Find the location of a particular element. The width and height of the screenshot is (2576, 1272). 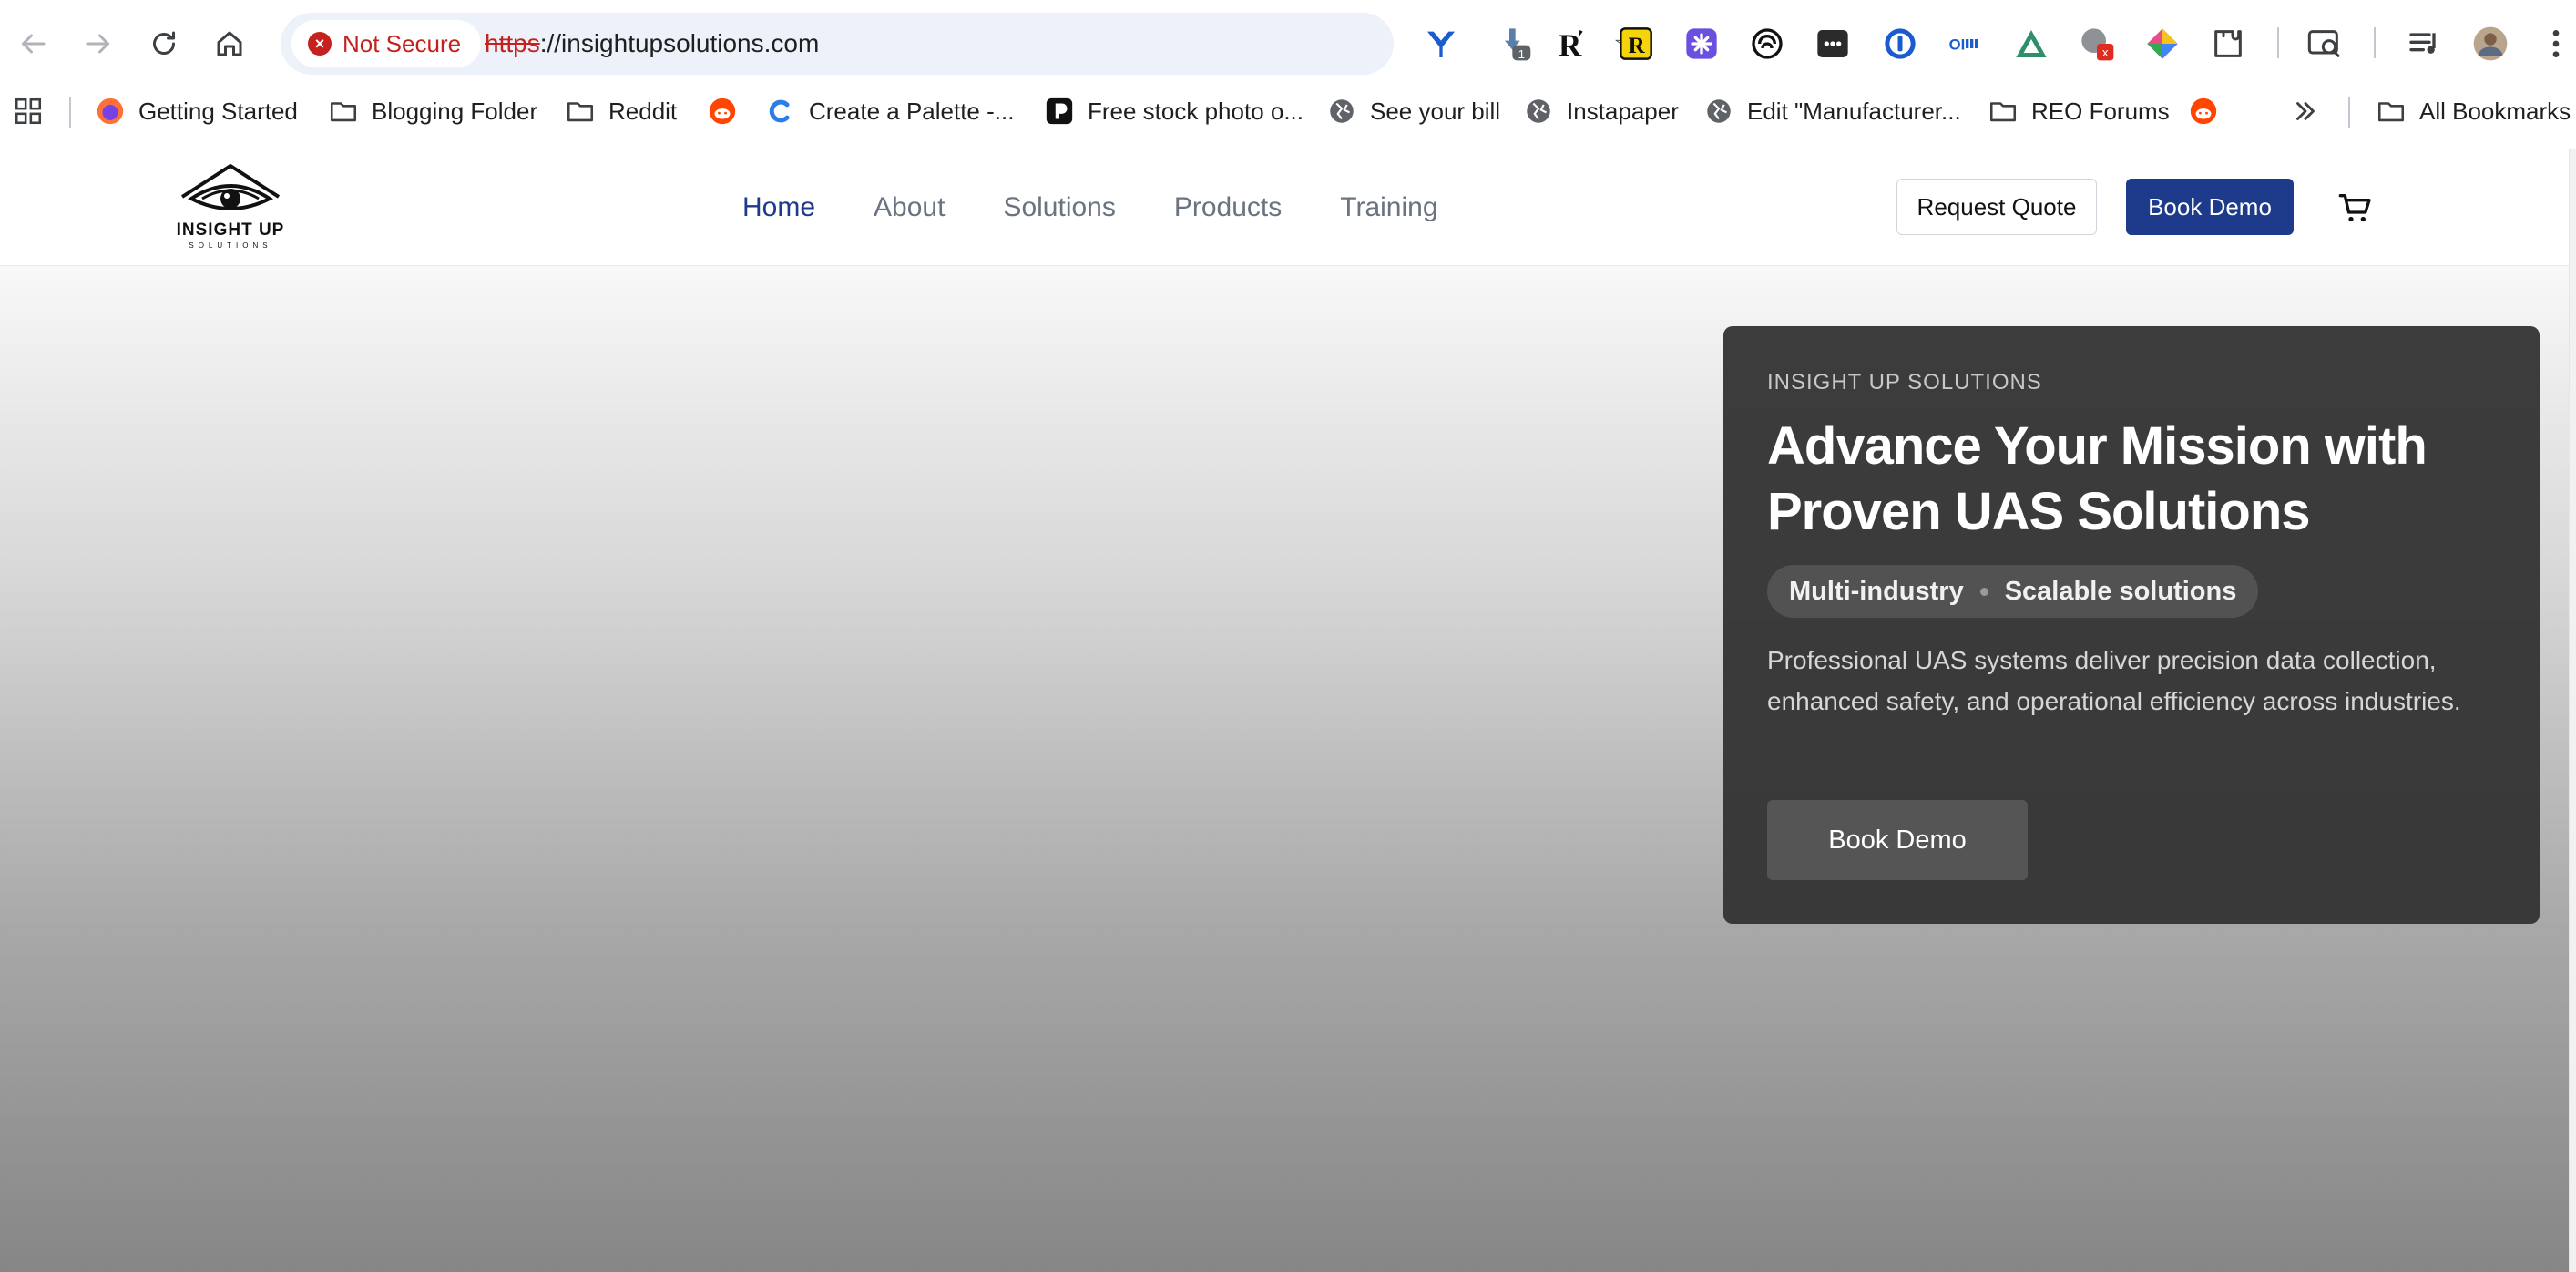

extension-purple-icon is located at coordinates (1702, 44).